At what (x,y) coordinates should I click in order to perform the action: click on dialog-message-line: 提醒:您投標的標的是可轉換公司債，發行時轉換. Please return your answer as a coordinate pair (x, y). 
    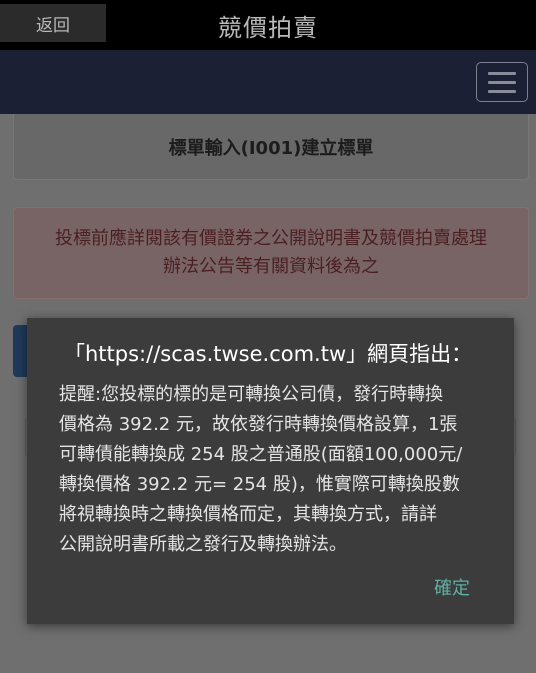
    Looking at the image, I should click on (251, 394).